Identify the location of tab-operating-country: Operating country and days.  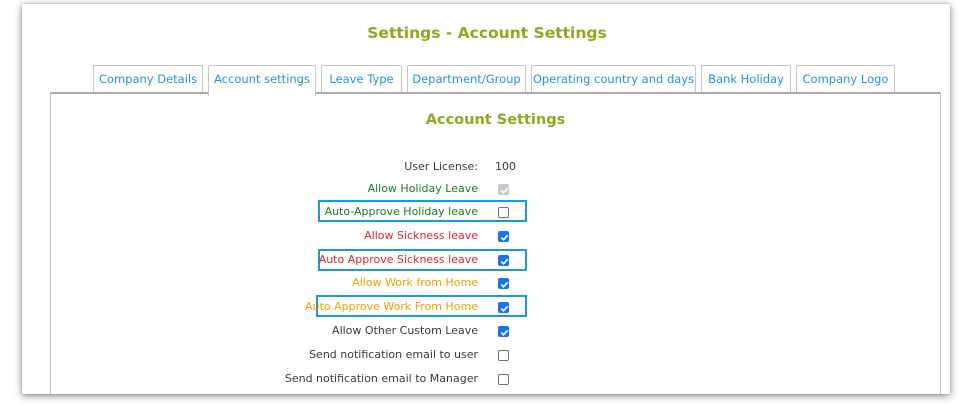
(613, 79).